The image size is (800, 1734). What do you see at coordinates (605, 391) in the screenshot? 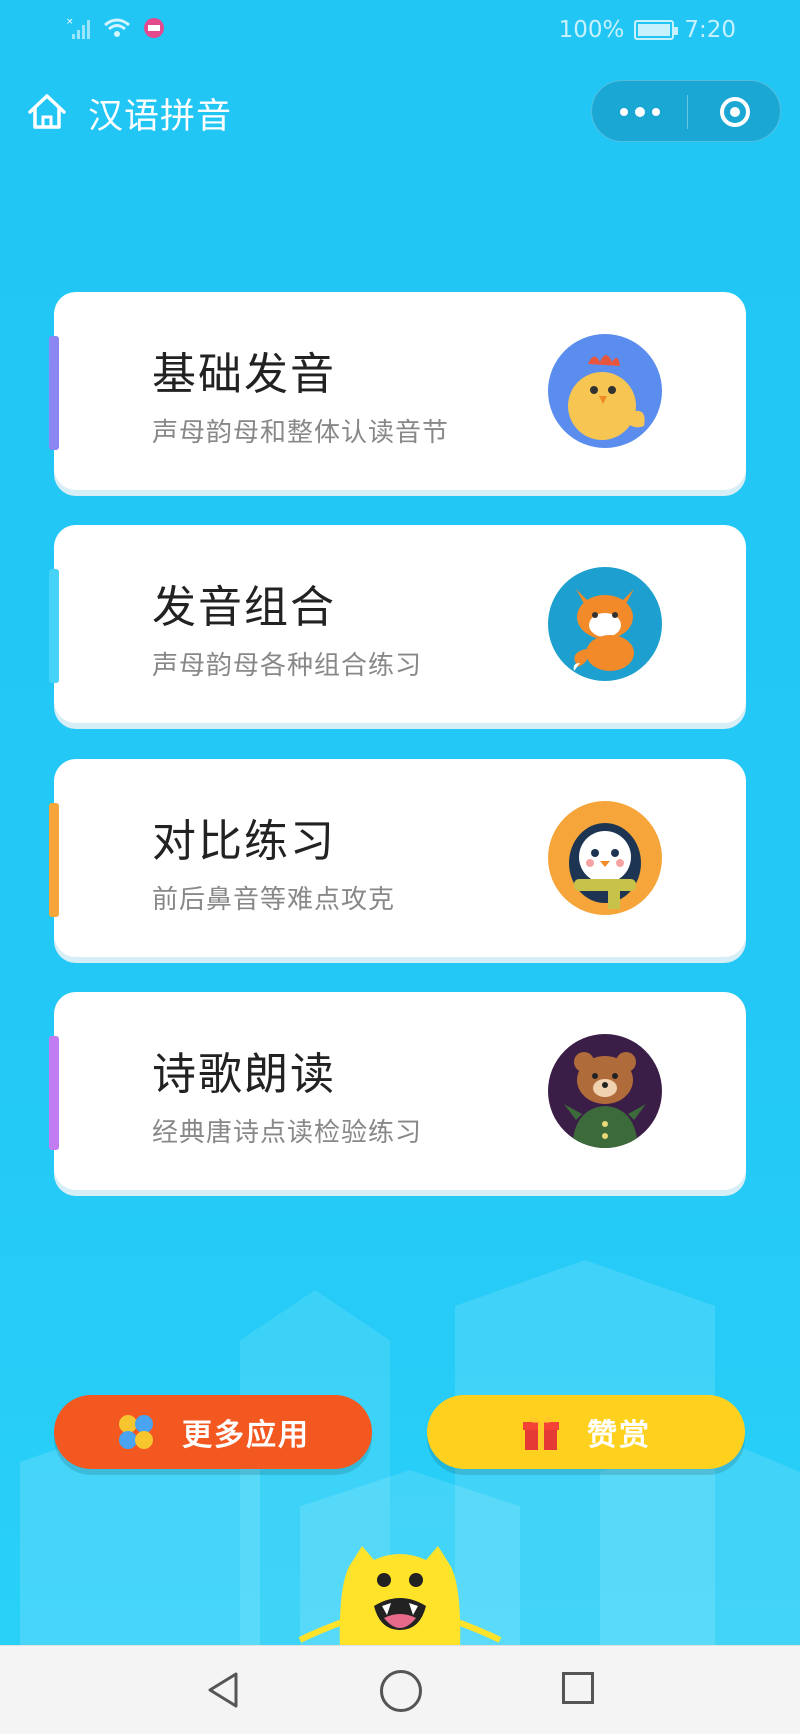
I see `chick-icon` at bounding box center [605, 391].